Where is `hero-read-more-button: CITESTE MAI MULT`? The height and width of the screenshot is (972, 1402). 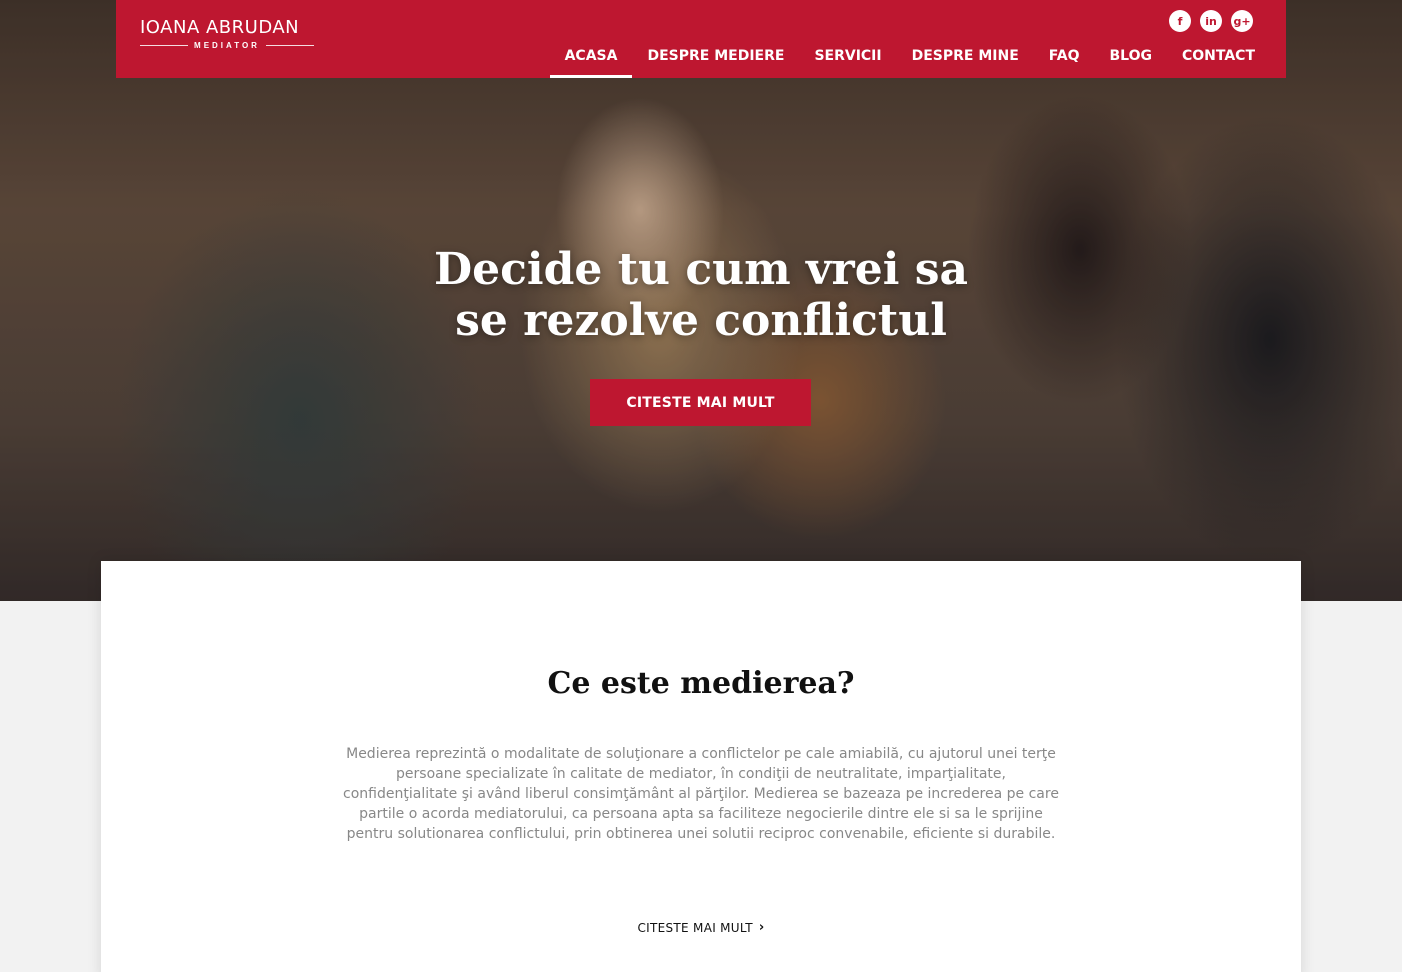
hero-read-more-button: CITESTE MAI MULT is located at coordinates (700, 402).